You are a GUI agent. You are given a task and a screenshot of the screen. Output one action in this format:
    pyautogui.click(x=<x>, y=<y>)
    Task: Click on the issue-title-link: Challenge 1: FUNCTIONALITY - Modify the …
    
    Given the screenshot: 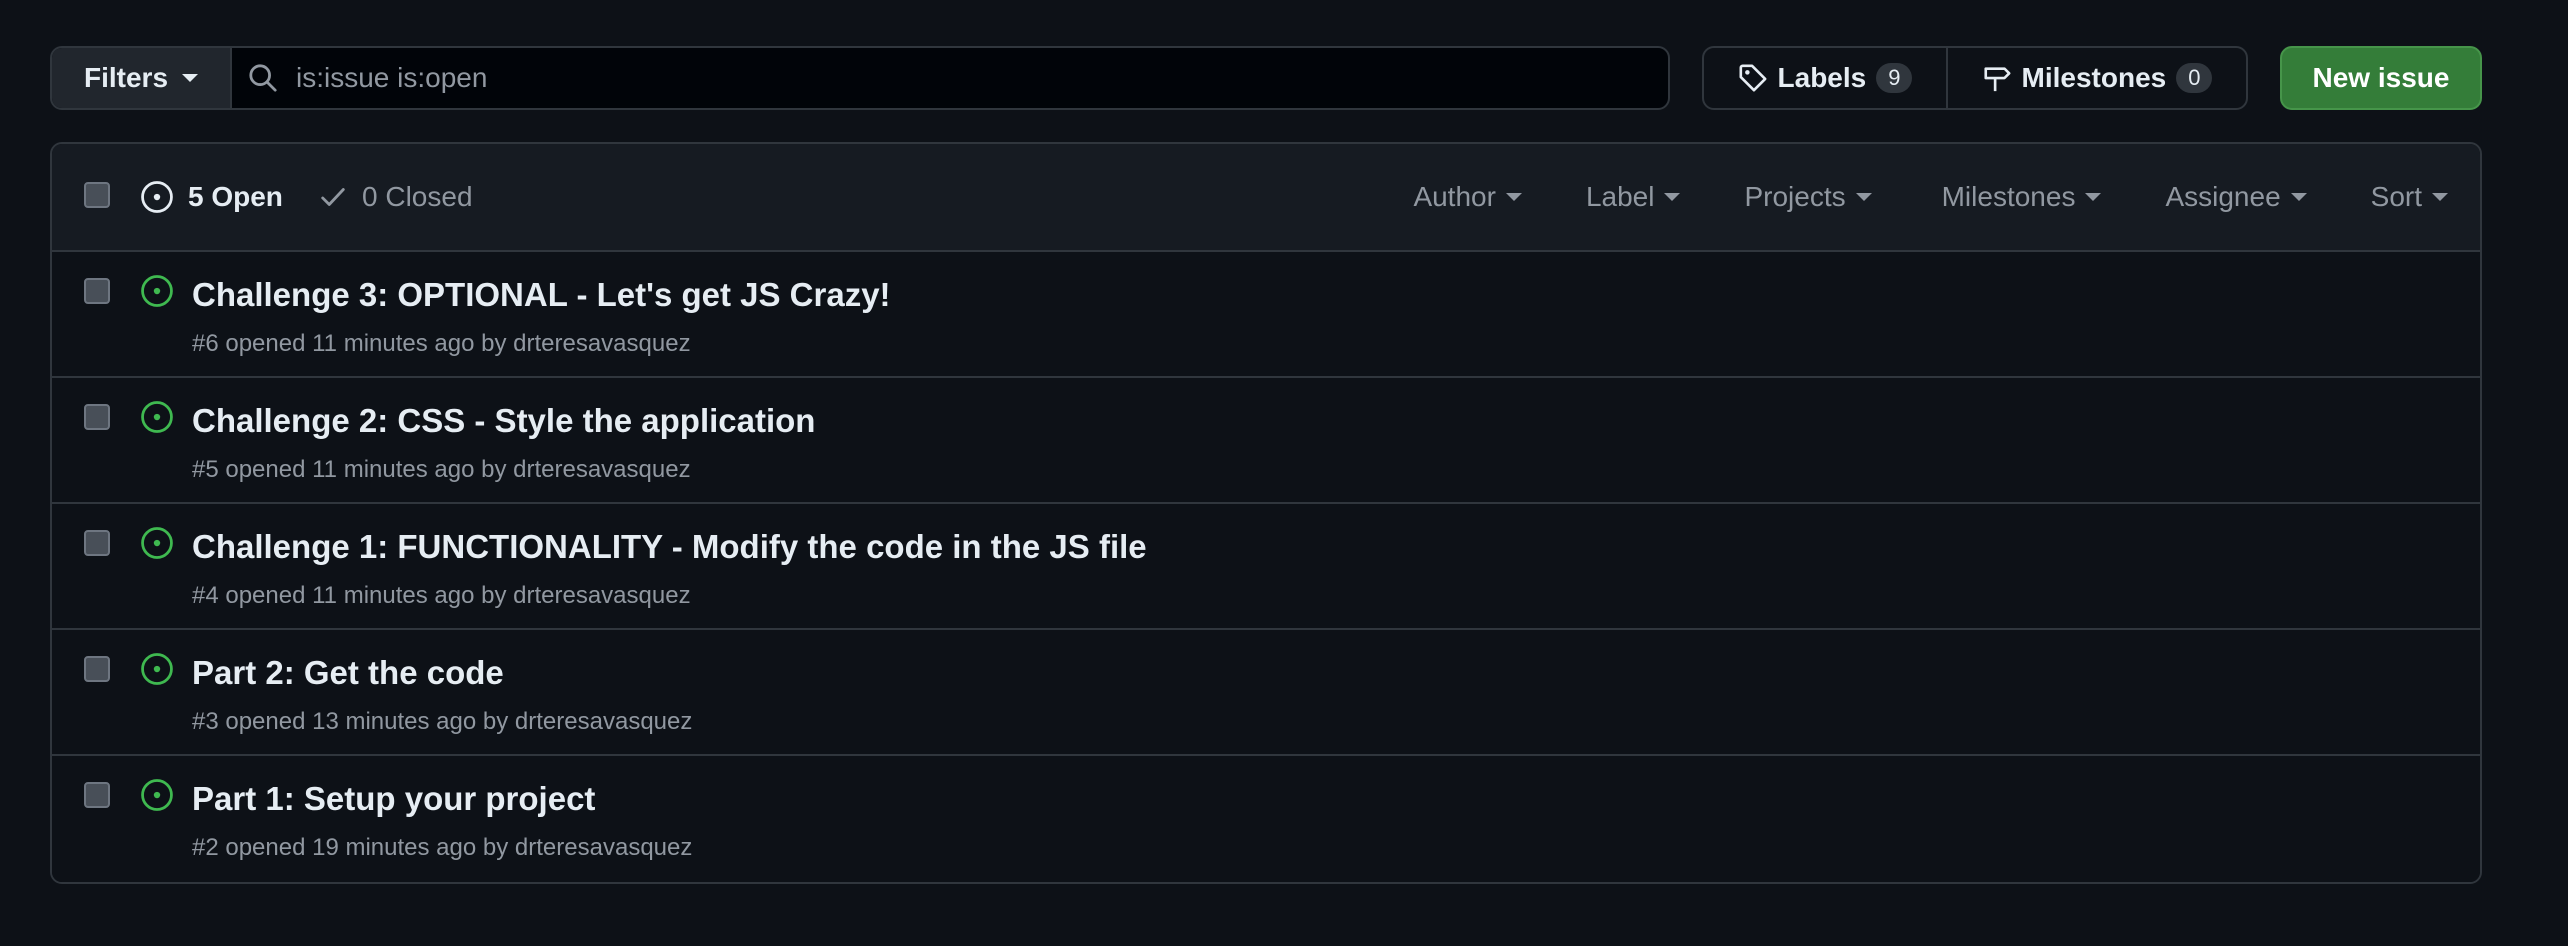 What is the action you would take?
    pyautogui.click(x=669, y=547)
    